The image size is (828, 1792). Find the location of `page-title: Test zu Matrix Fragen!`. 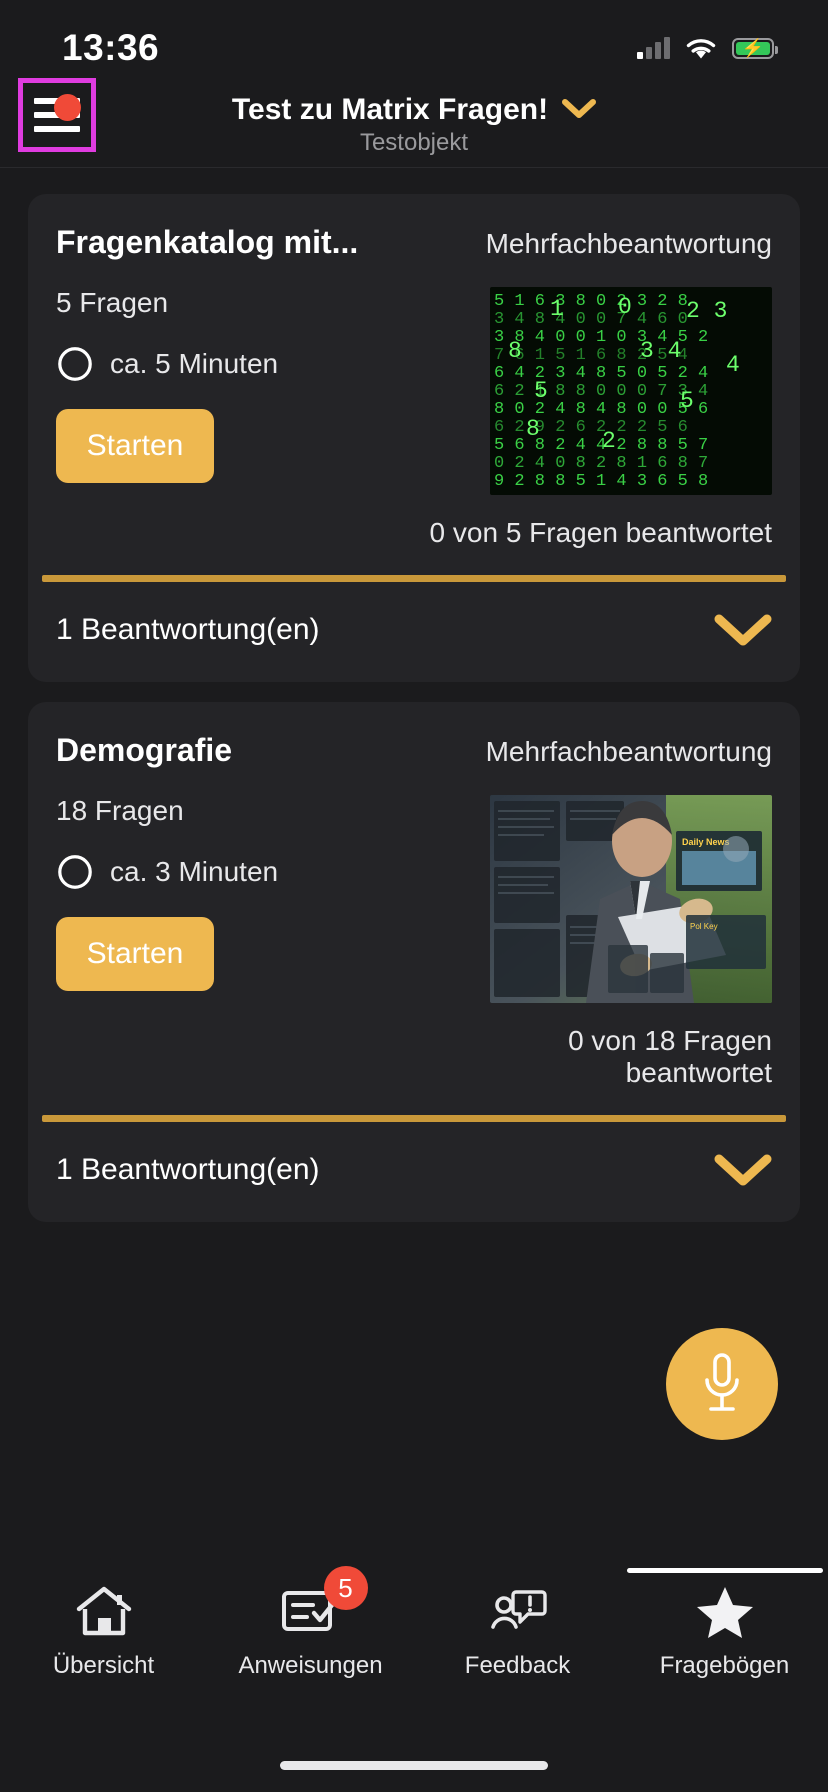

page-title: Test zu Matrix Fragen! is located at coordinates (390, 109).